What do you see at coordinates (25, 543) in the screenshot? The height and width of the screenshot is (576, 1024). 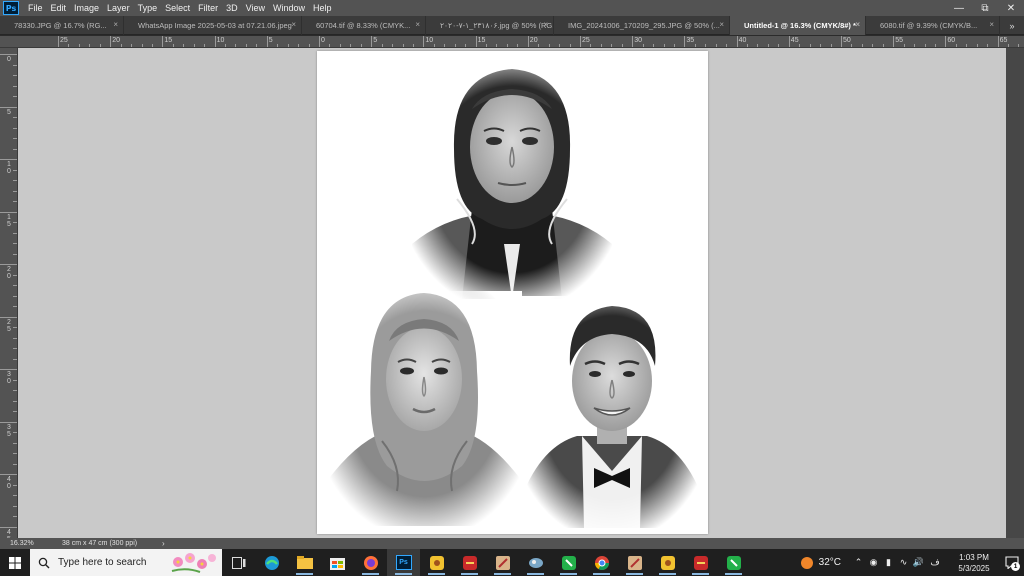 I see `zoom-level: 16.32%` at bounding box center [25, 543].